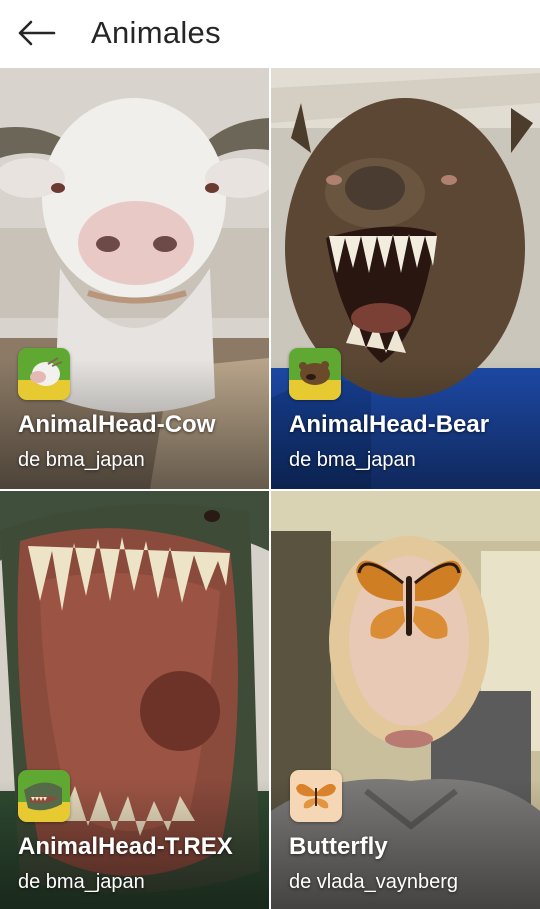 The width and height of the screenshot is (540, 909). What do you see at coordinates (44, 374) in the screenshot?
I see `cow-icon` at bounding box center [44, 374].